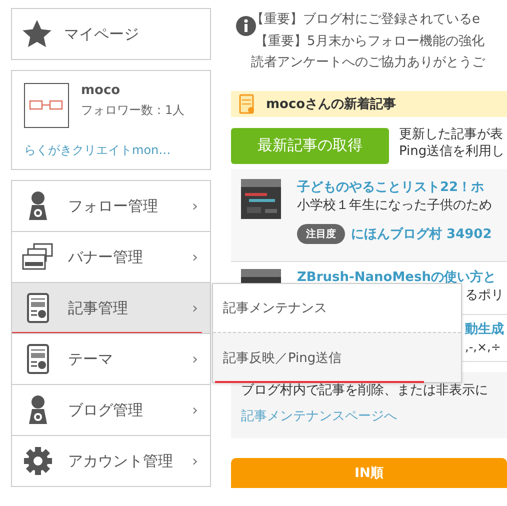 This screenshot has width=507, height=506. Describe the element at coordinates (321, 234) in the screenshot. I see `attention-badge: 注目度` at that location.